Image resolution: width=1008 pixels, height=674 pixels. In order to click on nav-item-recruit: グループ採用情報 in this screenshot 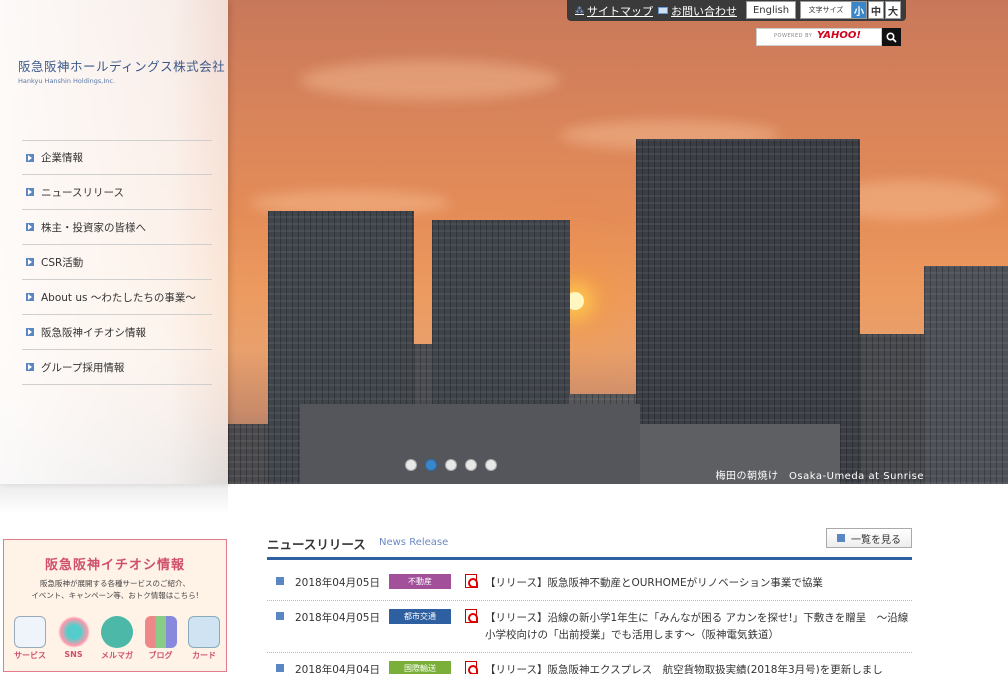, I will do `click(117, 367)`.